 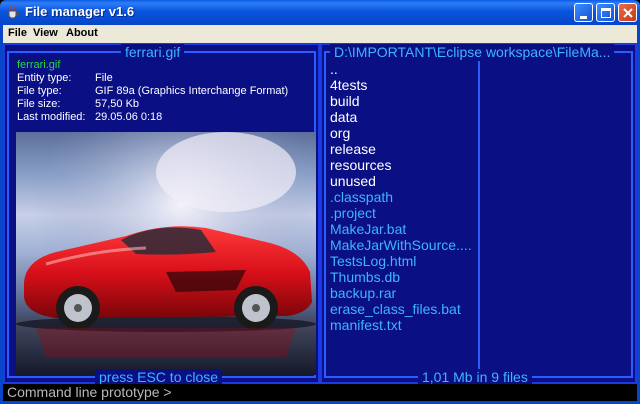 I want to click on menu-about: About, so click(x=82, y=33).